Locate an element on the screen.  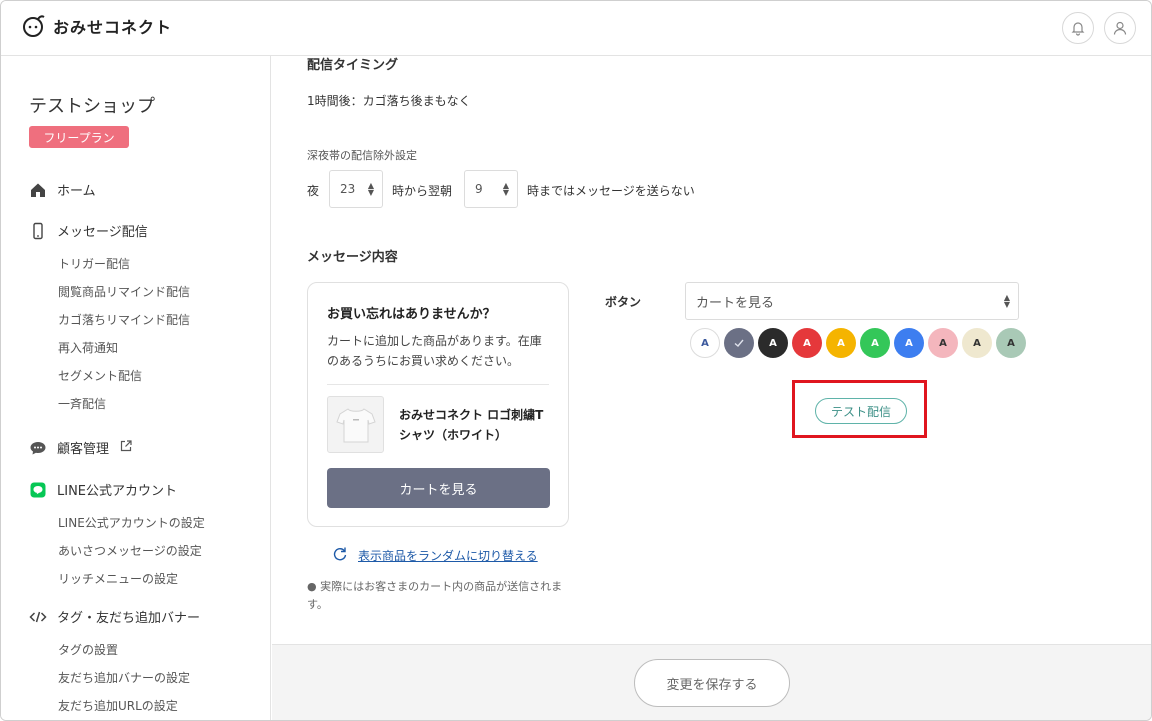
product-name: おみせコネクト ロゴ刺繍Tシャツ（ホワイト） is located at coordinates (471, 425).